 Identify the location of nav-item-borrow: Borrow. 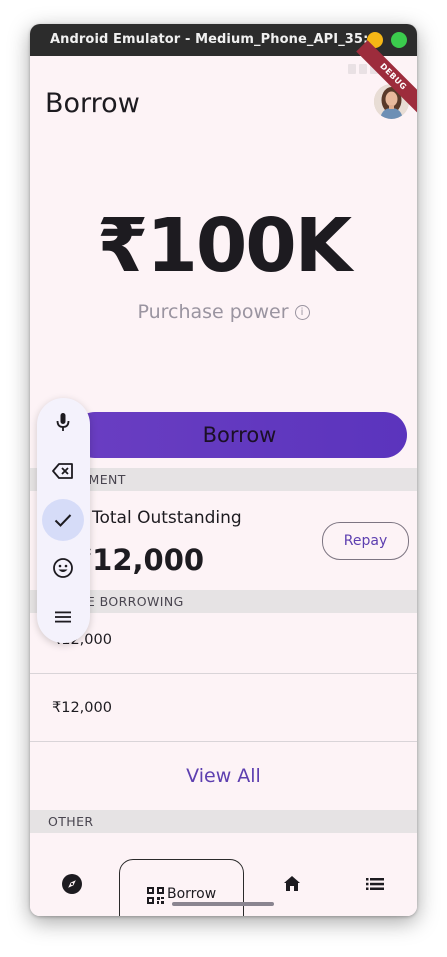
(181, 887).